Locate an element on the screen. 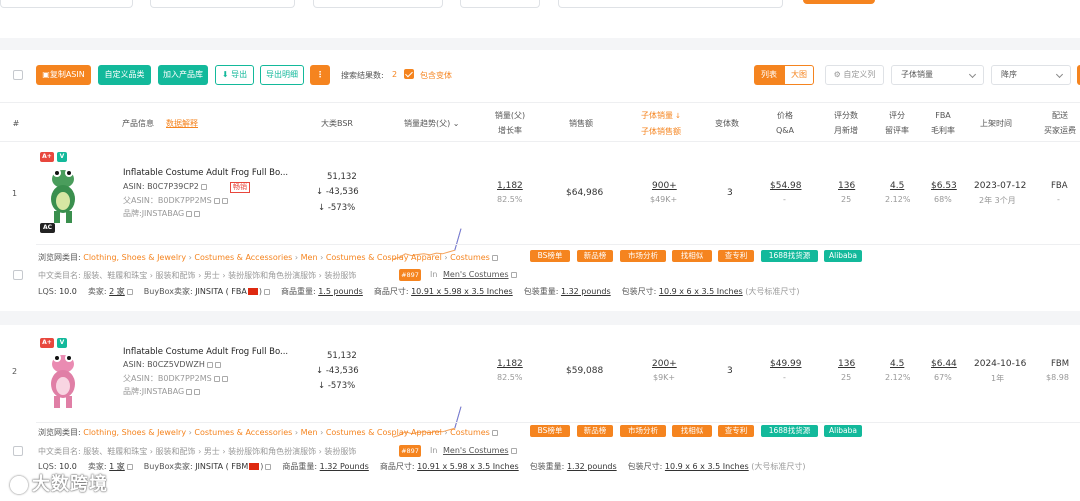 The width and height of the screenshot is (1080, 501). fba-fee: $6.44 is located at coordinates (944, 364).